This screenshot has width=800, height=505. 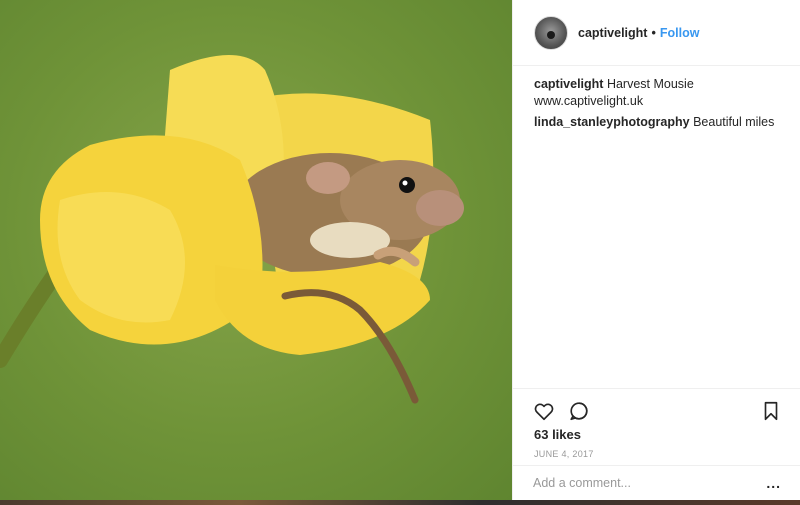 I want to click on comment-input, so click(x=650, y=483).